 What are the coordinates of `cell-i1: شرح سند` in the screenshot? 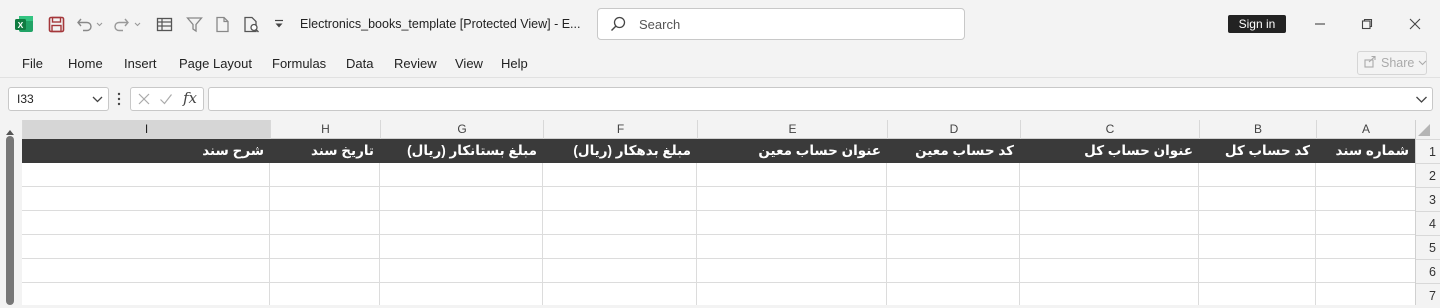 It's located at (146, 151).